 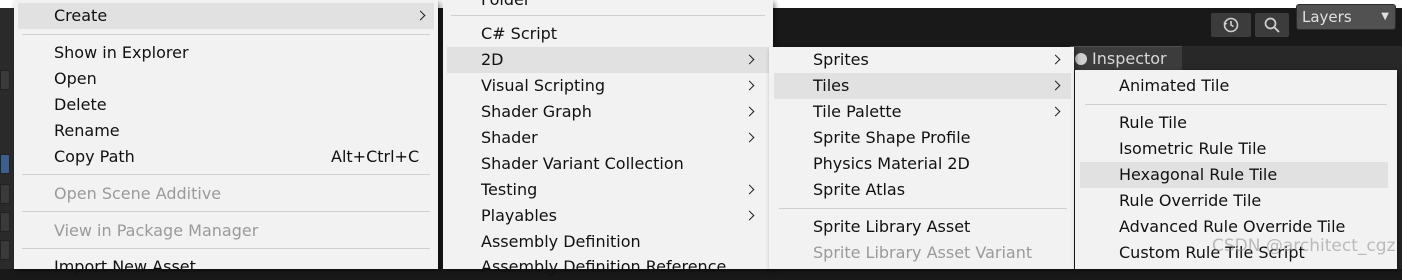 What do you see at coordinates (1153, 122) in the screenshot?
I see `menu-item-label: Rule Tile` at bounding box center [1153, 122].